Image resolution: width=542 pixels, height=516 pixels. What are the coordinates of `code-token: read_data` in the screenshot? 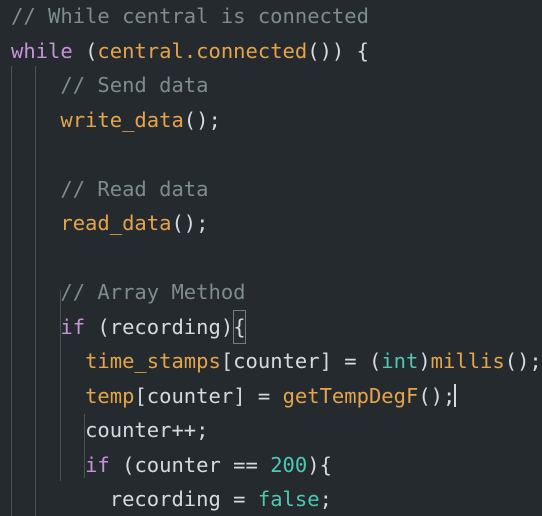 It's located at (116, 223).